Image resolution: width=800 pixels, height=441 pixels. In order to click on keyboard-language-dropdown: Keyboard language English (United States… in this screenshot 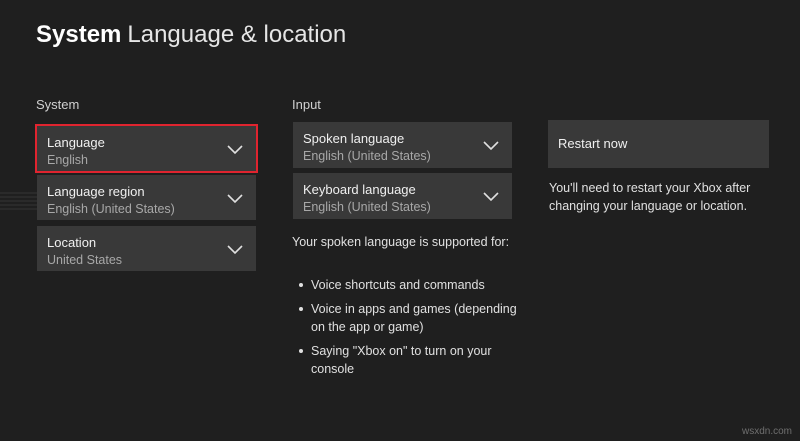, I will do `click(402, 196)`.